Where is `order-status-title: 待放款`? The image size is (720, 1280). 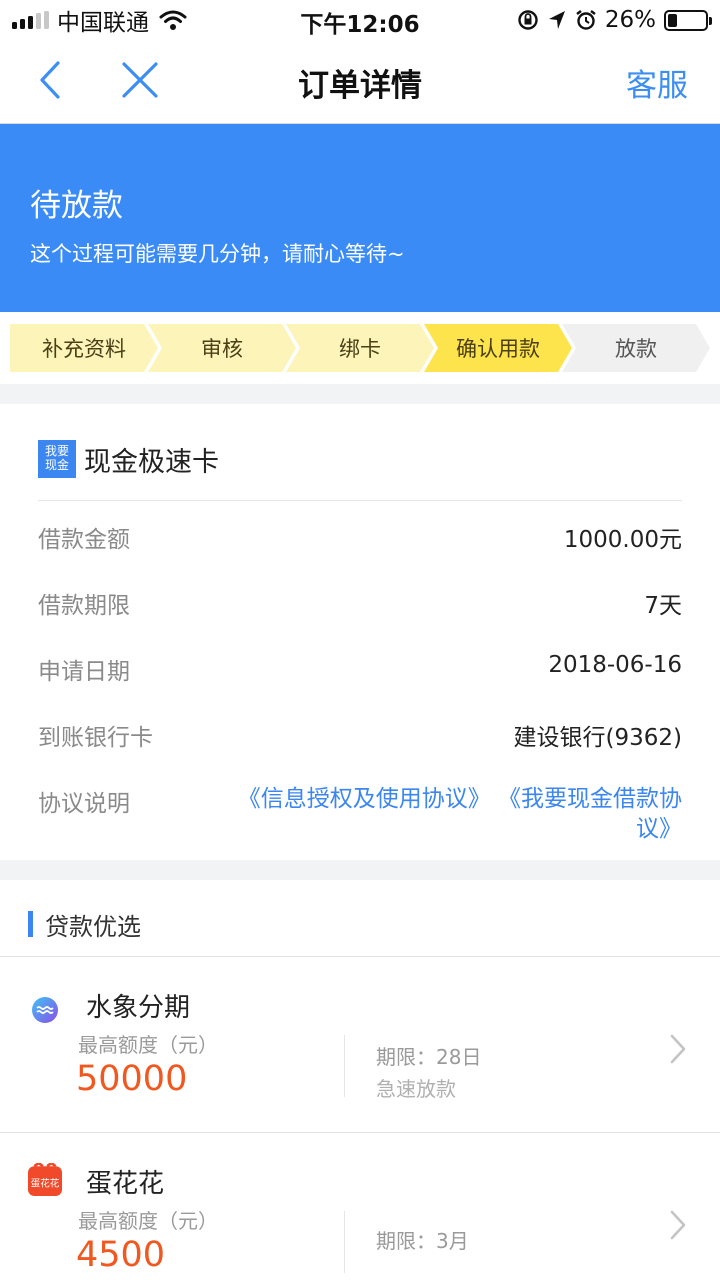
order-status-title: 待放款 is located at coordinates (76, 206).